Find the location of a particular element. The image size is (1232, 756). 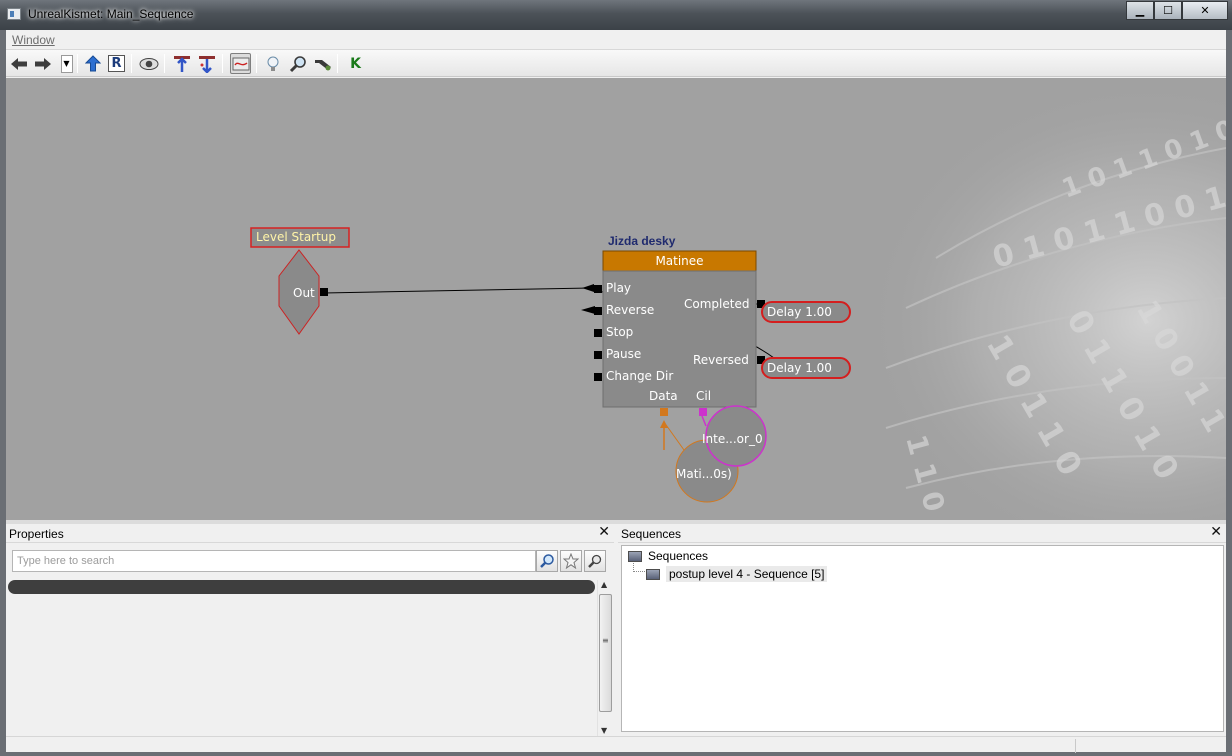

properties-search-input is located at coordinates (274, 561).